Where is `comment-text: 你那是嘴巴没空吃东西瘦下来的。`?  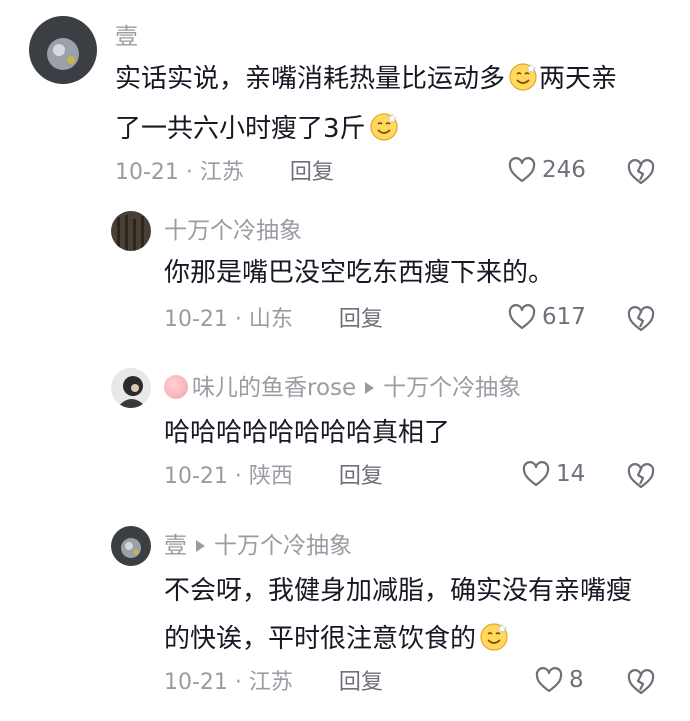
comment-text: 你那是嘴巴没空吃东西瘦下来的。 is located at coordinates (359, 273).